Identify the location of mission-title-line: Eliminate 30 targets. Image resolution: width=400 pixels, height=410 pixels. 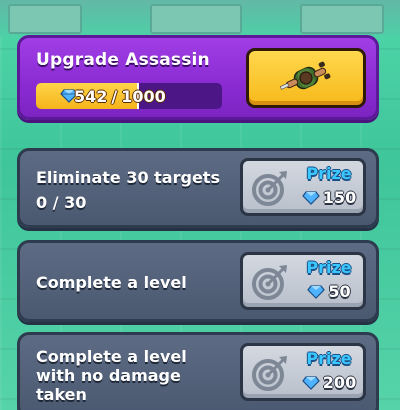
(128, 177).